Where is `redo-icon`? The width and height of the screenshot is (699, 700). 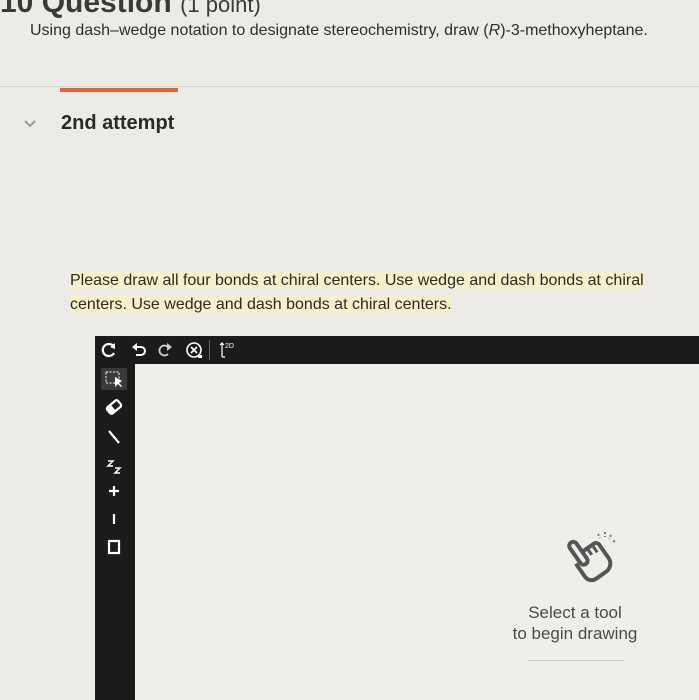 redo-icon is located at coordinates (165, 350).